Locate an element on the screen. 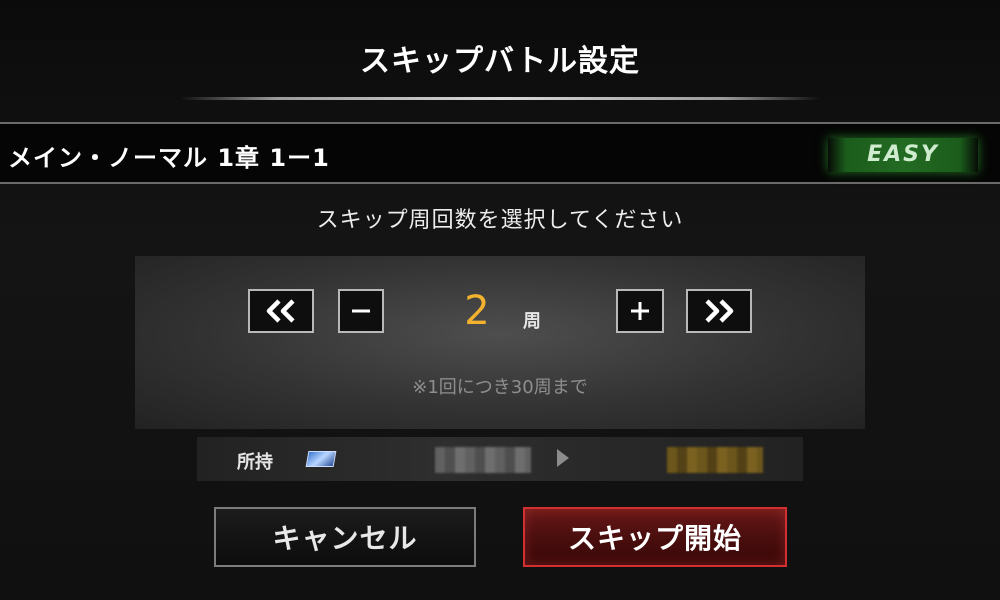 Image resolution: width=1000 pixels, height=600 pixels. instruction-text: スキップ周回数を選択してください is located at coordinates (500, 220).